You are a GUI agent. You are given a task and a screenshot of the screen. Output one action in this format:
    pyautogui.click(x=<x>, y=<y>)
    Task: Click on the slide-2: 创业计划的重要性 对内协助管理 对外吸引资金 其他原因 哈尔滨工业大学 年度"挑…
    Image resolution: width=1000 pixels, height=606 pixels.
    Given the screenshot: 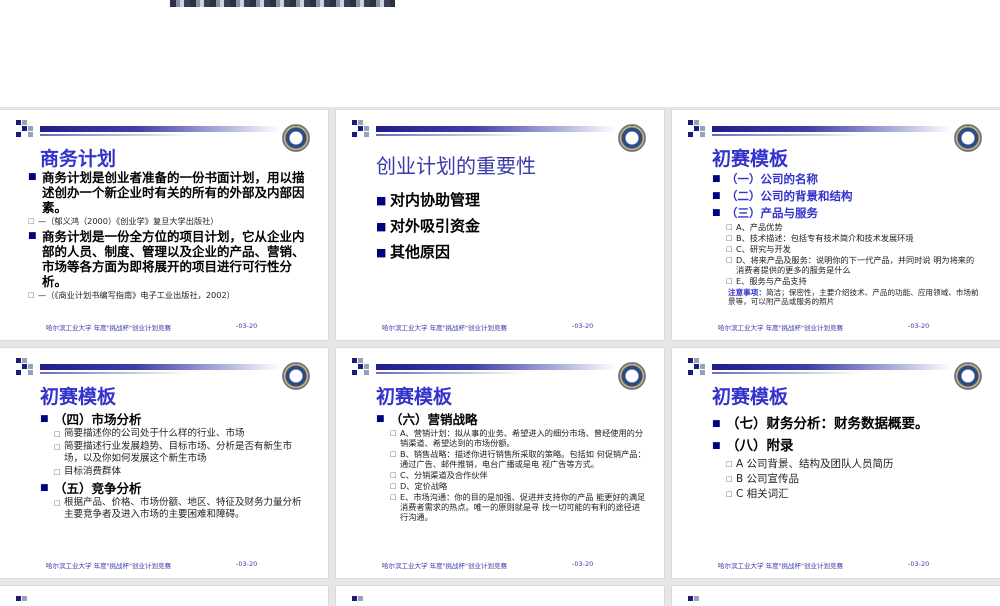 What is the action you would take?
    pyautogui.click(x=500, y=225)
    